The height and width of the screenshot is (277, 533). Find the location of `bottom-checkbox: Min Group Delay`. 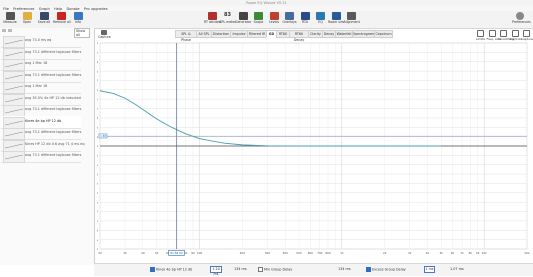

bottom-checkbox: Min Group Delay is located at coordinates (275, 269).